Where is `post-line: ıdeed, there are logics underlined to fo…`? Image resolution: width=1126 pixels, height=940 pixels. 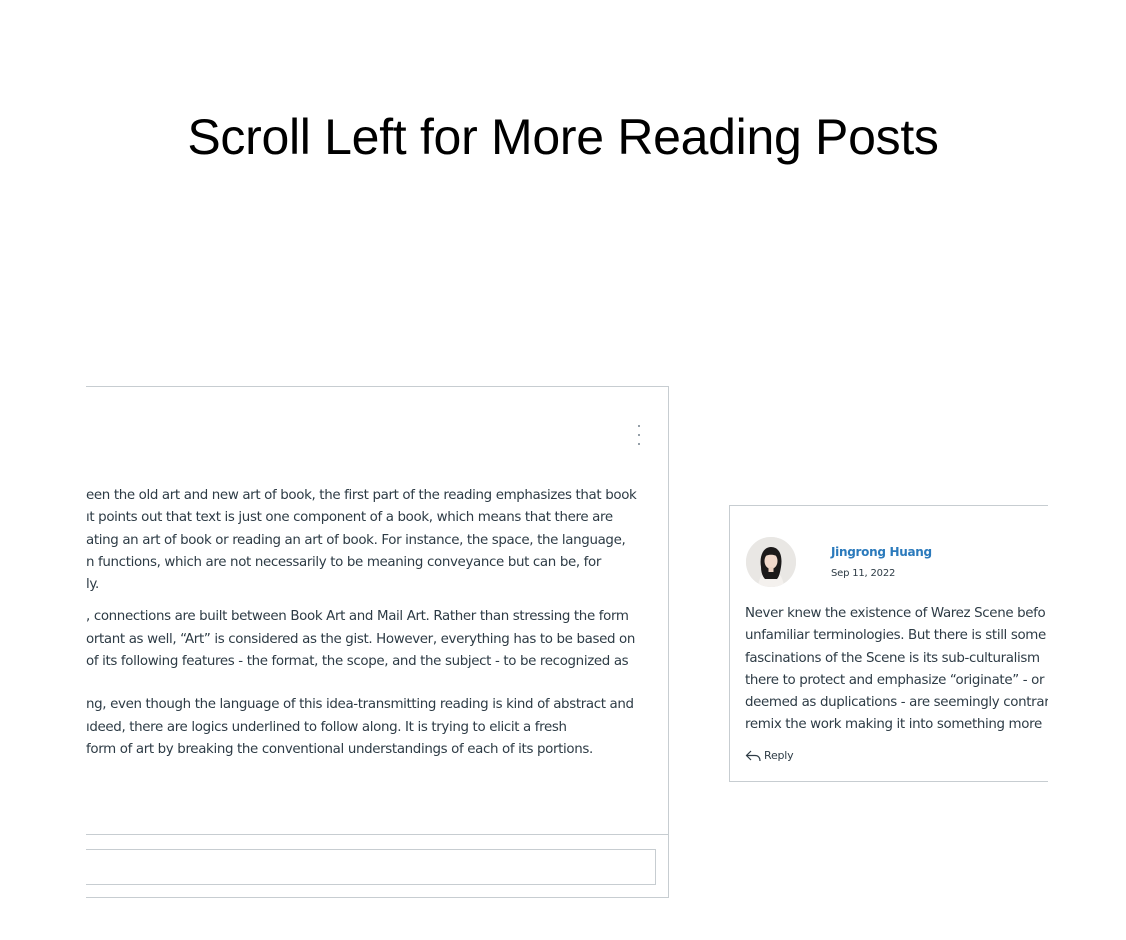
post-line: ıdeed, there are logics underlined to fo… is located at coordinates (326, 727).